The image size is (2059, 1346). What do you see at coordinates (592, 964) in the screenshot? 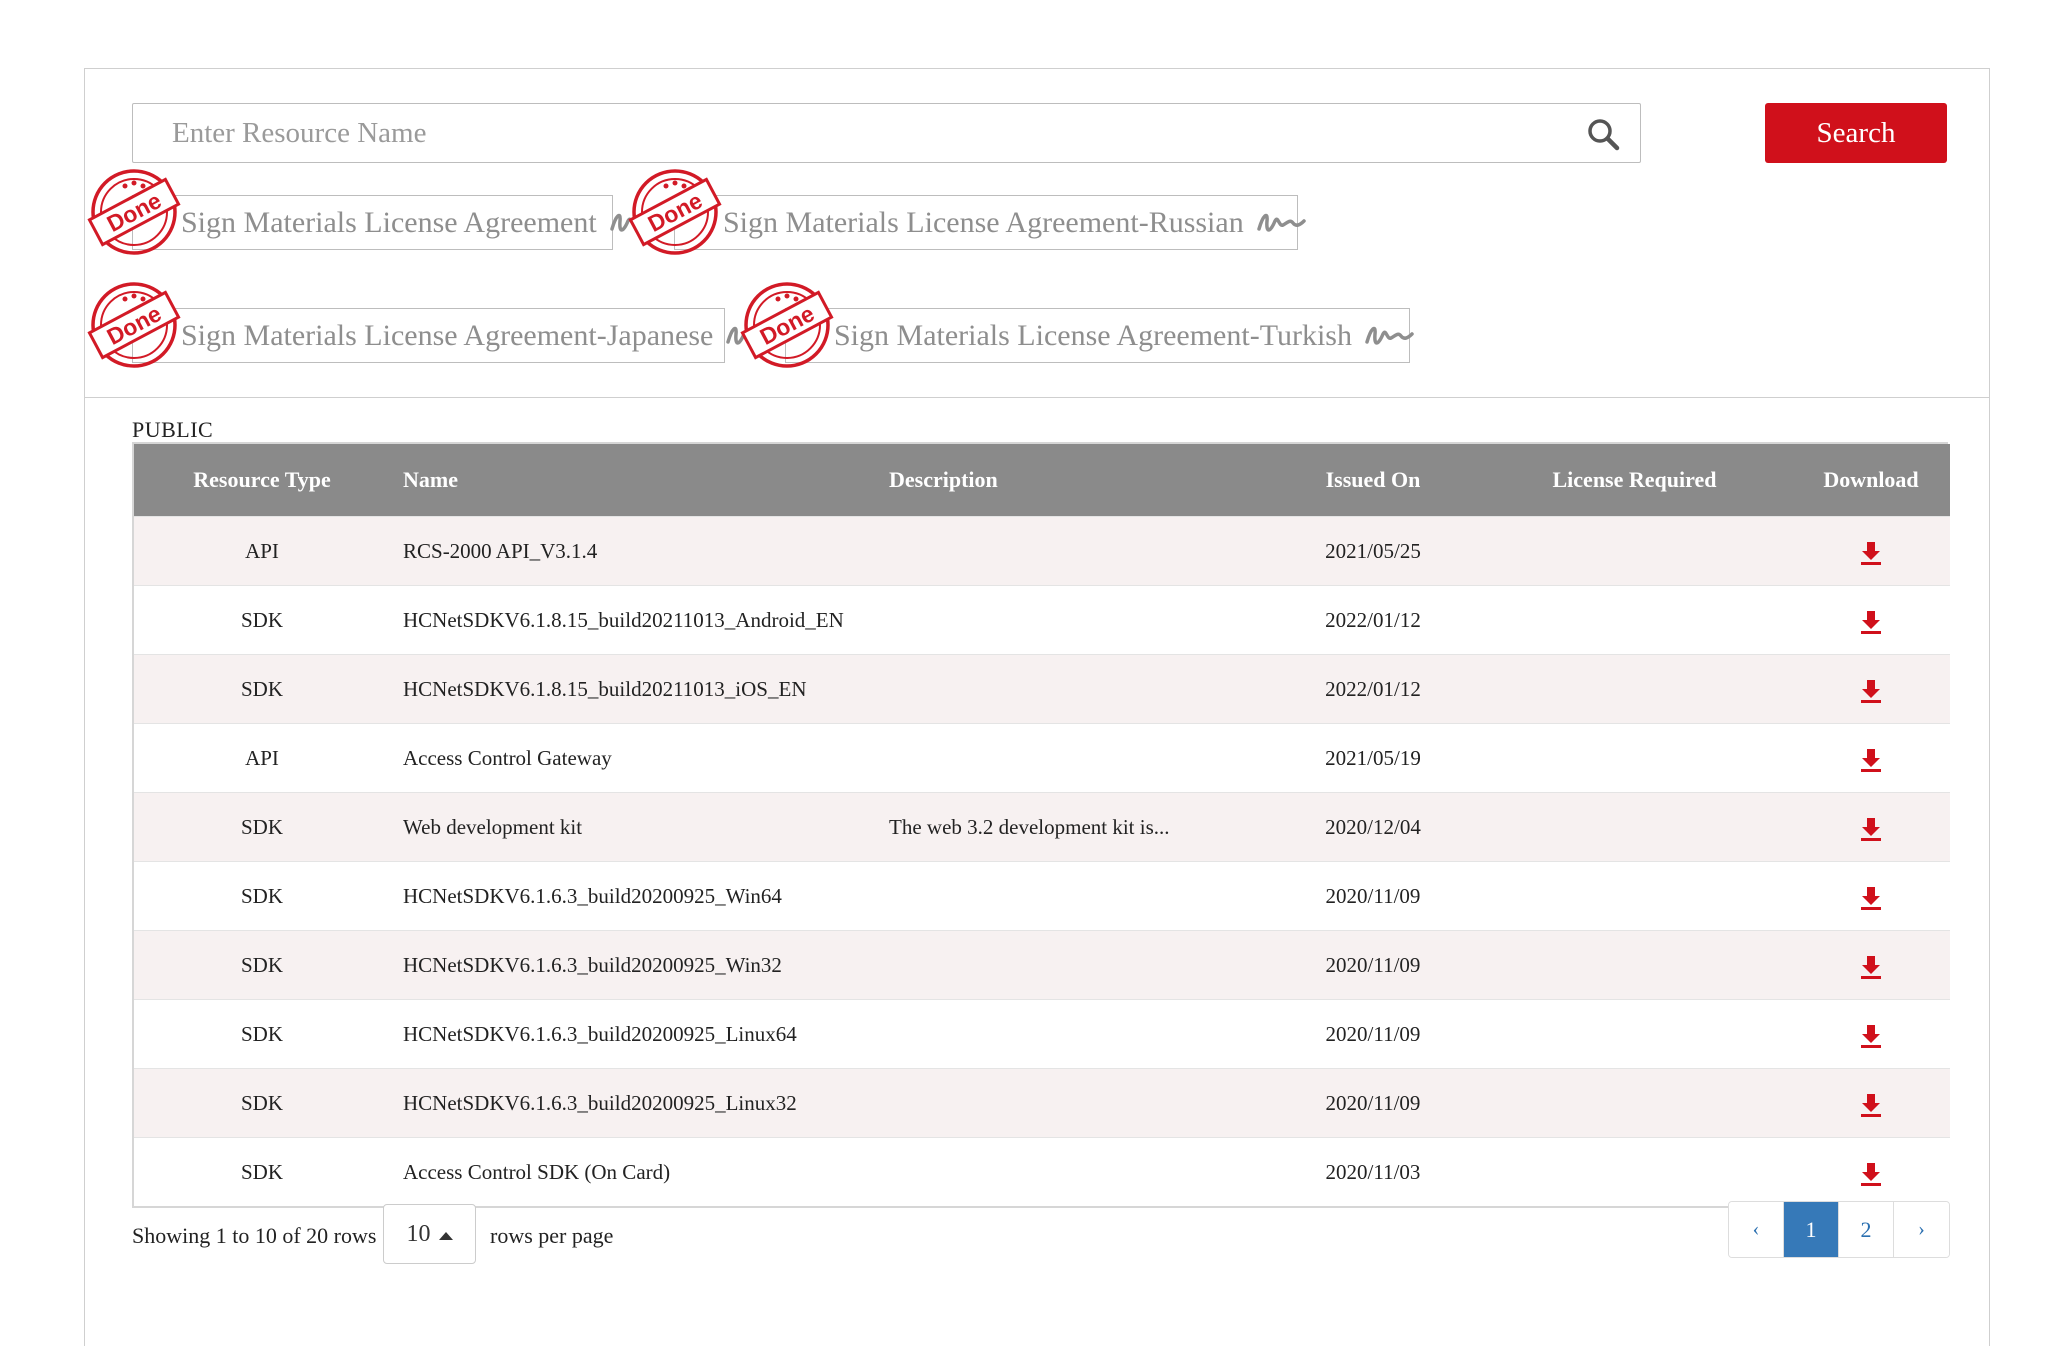
I see `cell-name: HCNetSDKV6.1.6.3_build20200925_Win32` at bounding box center [592, 964].